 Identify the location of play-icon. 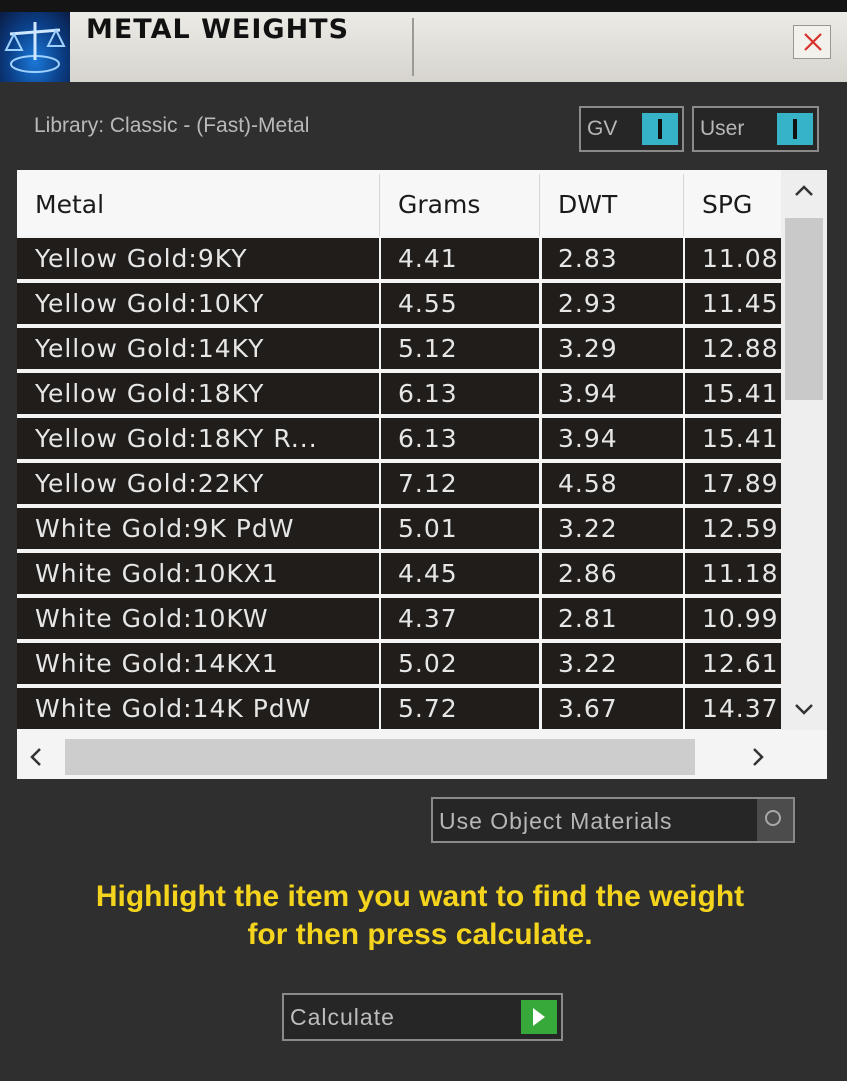
(539, 1017).